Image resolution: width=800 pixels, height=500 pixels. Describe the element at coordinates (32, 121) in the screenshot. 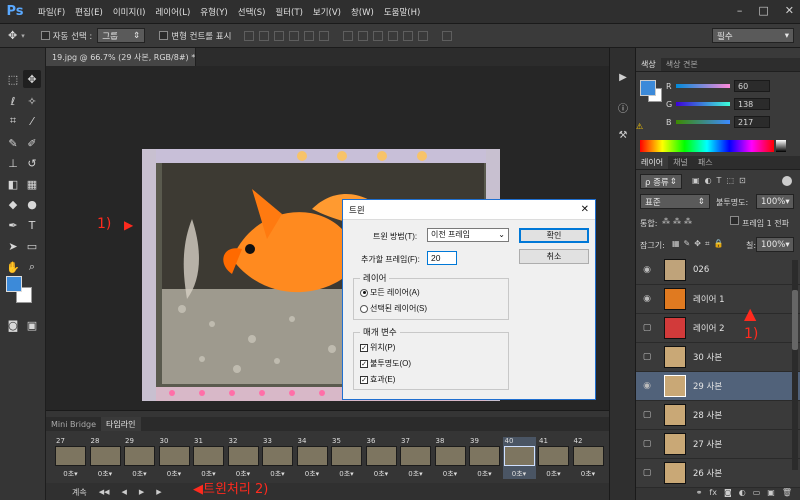

I see `eyedropper-icon: ⁄` at that location.